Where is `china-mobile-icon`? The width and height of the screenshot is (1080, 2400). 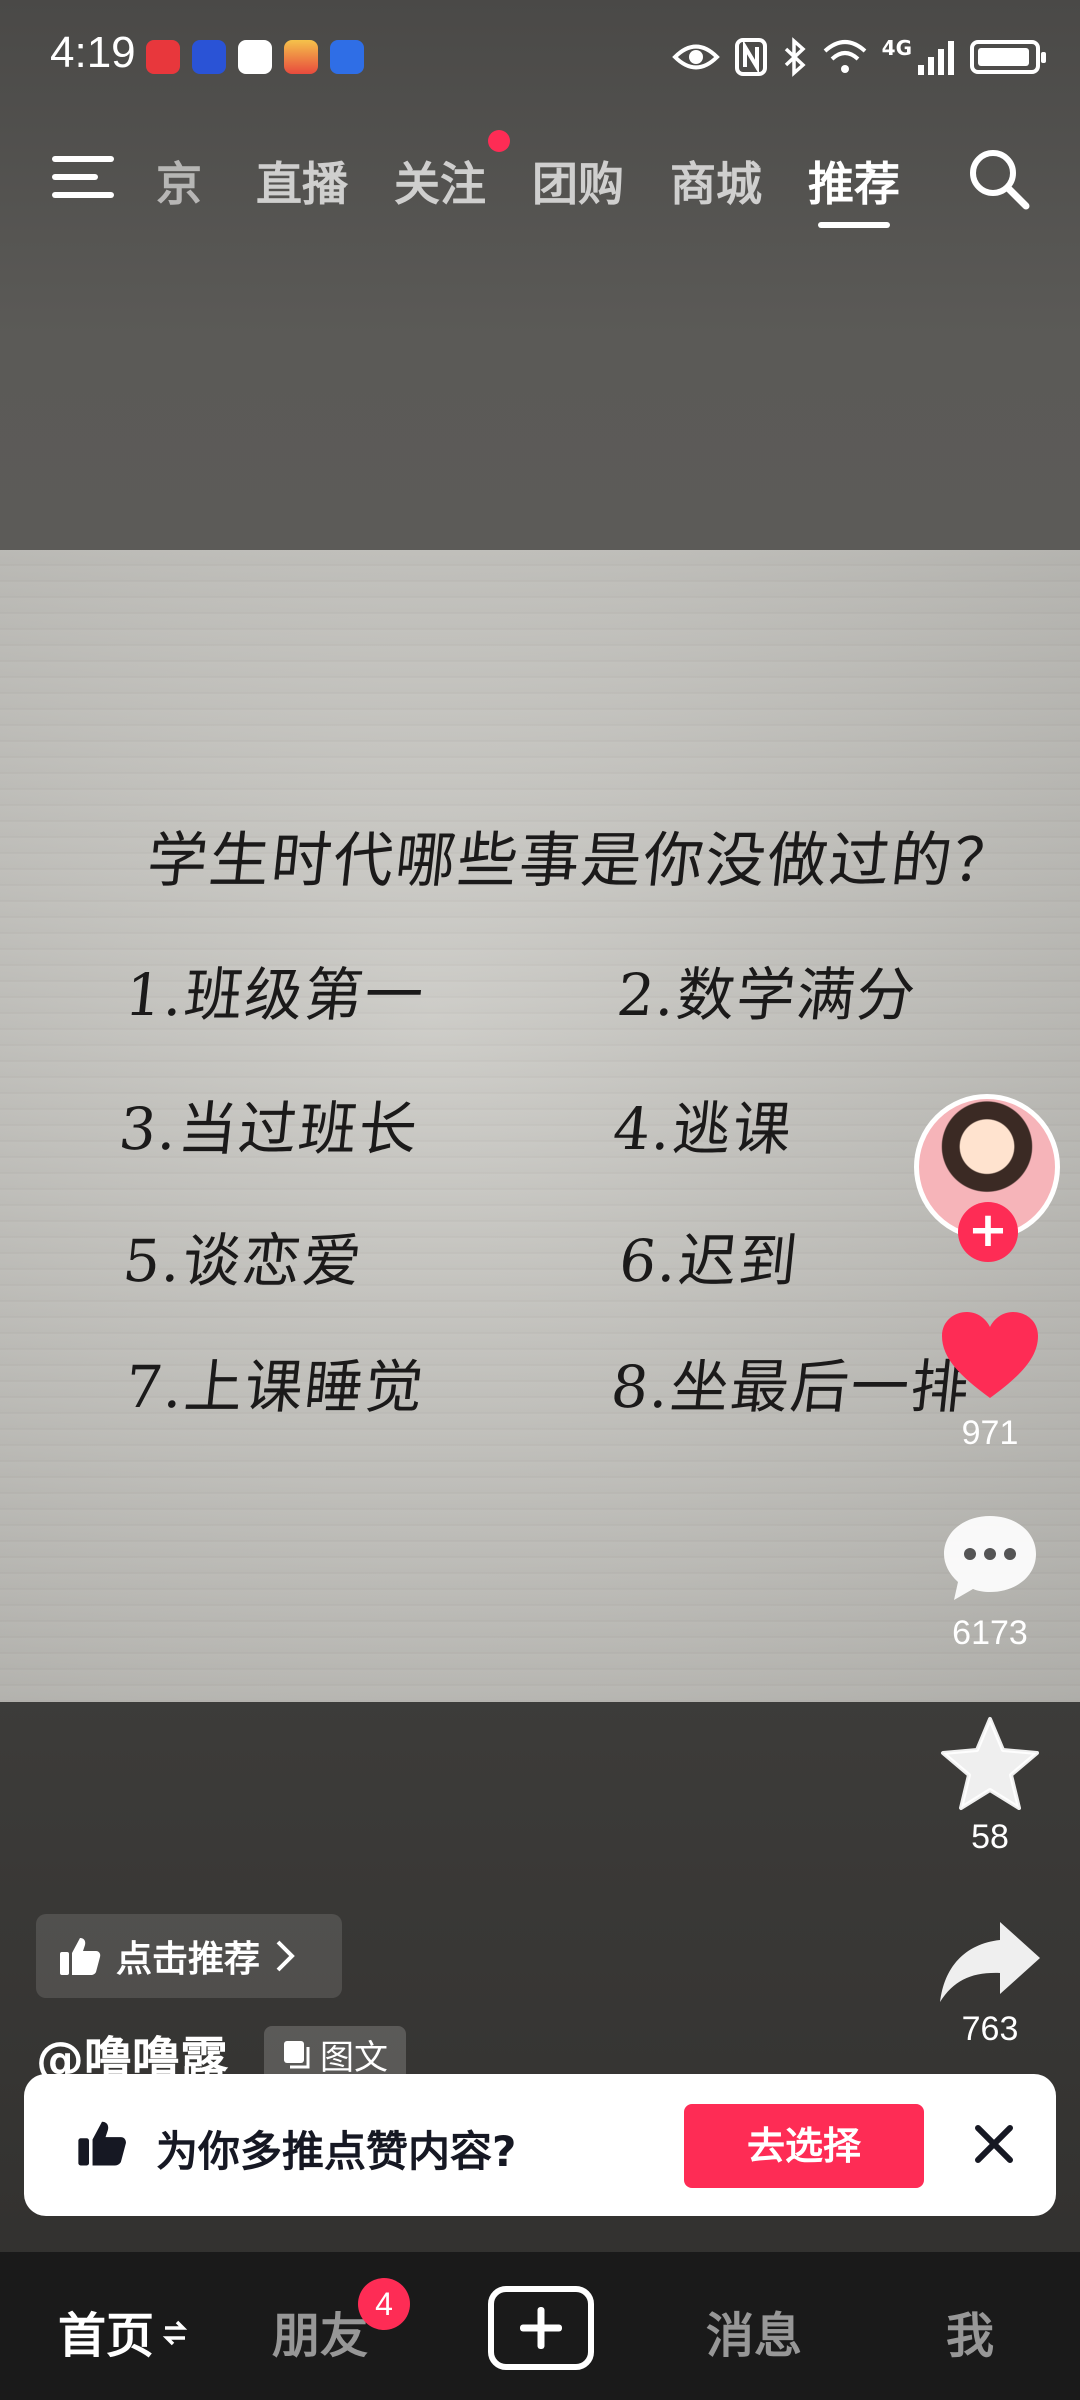
china-mobile-icon is located at coordinates (255, 57).